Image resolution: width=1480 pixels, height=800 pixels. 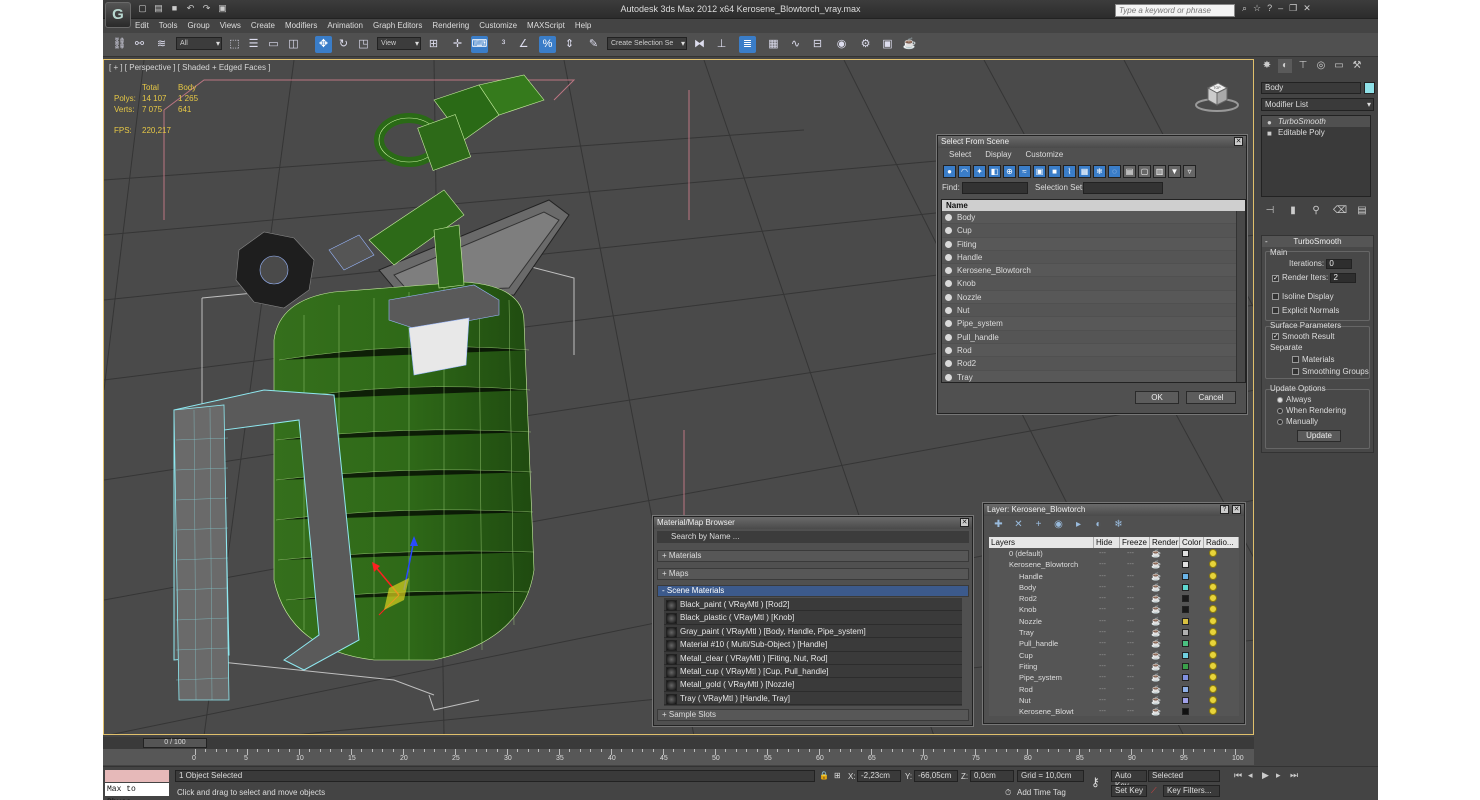 I want to click on filter-icon: ▼, so click(x=1174, y=171).